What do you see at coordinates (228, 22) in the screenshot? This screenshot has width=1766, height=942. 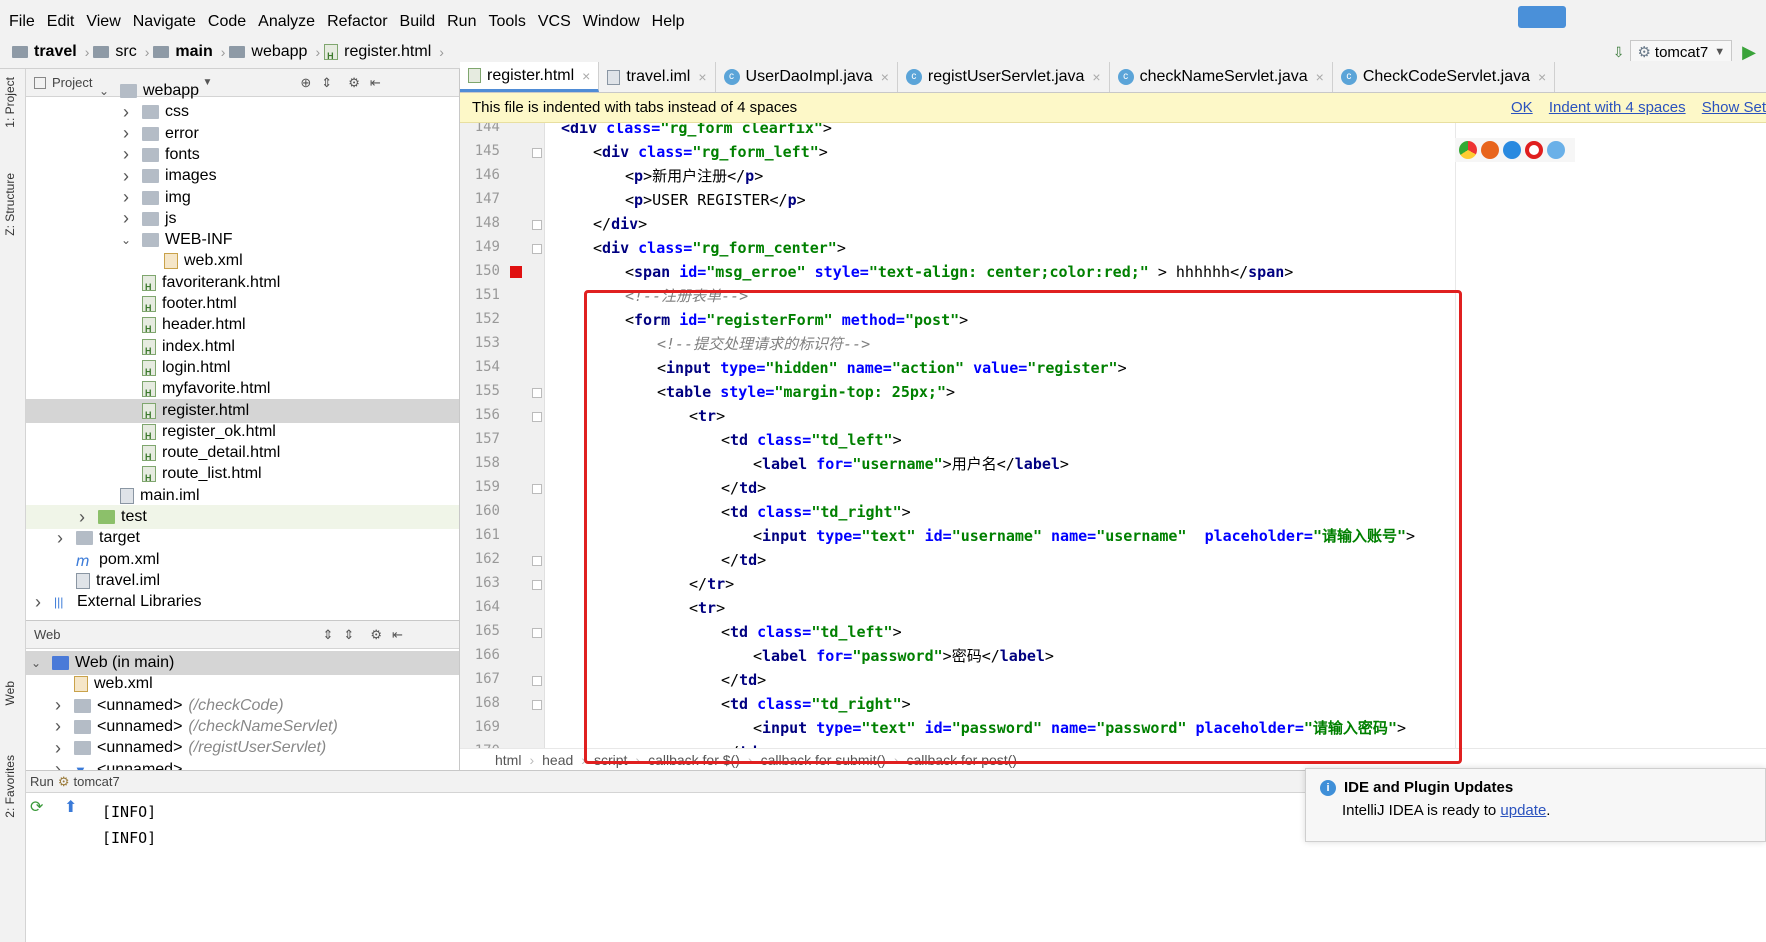 I see `menu-item-code: Code` at bounding box center [228, 22].